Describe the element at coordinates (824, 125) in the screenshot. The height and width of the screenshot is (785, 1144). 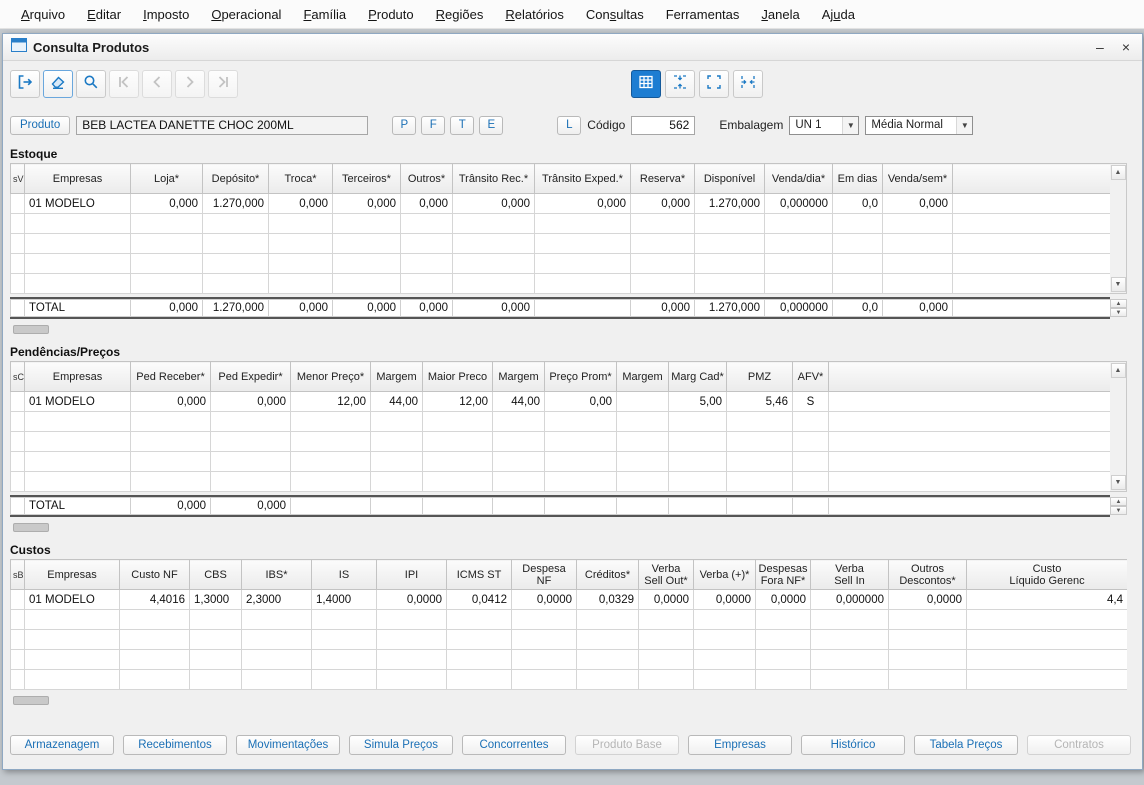
I see `embalagem-select: UN 1 ▼` at that location.